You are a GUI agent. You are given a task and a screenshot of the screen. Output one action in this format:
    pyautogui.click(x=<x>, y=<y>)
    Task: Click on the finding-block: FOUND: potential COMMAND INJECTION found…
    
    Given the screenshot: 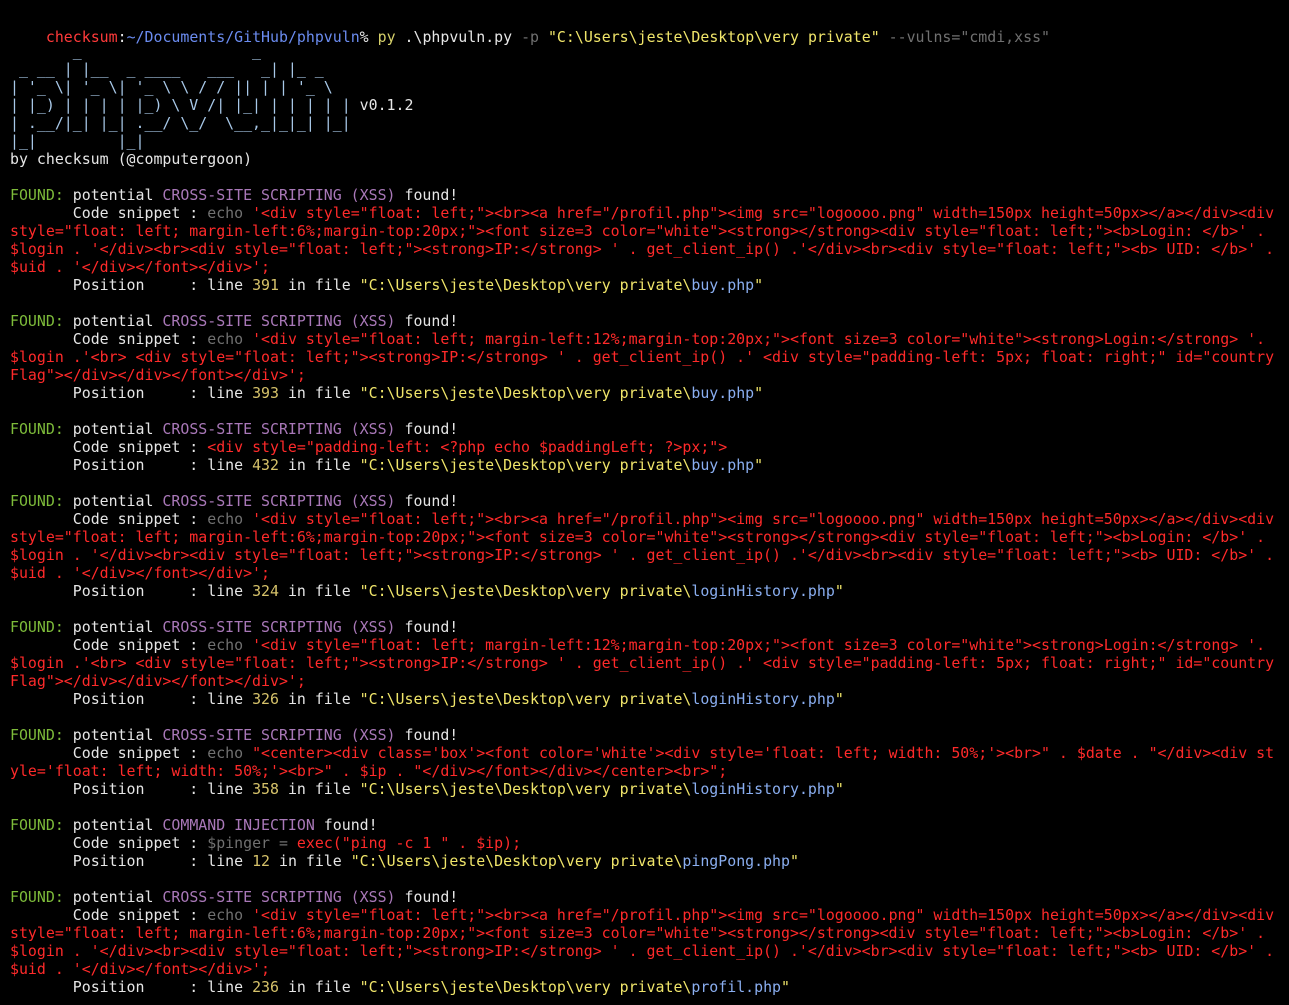 What is the action you would take?
    pyautogui.click(x=644, y=843)
    